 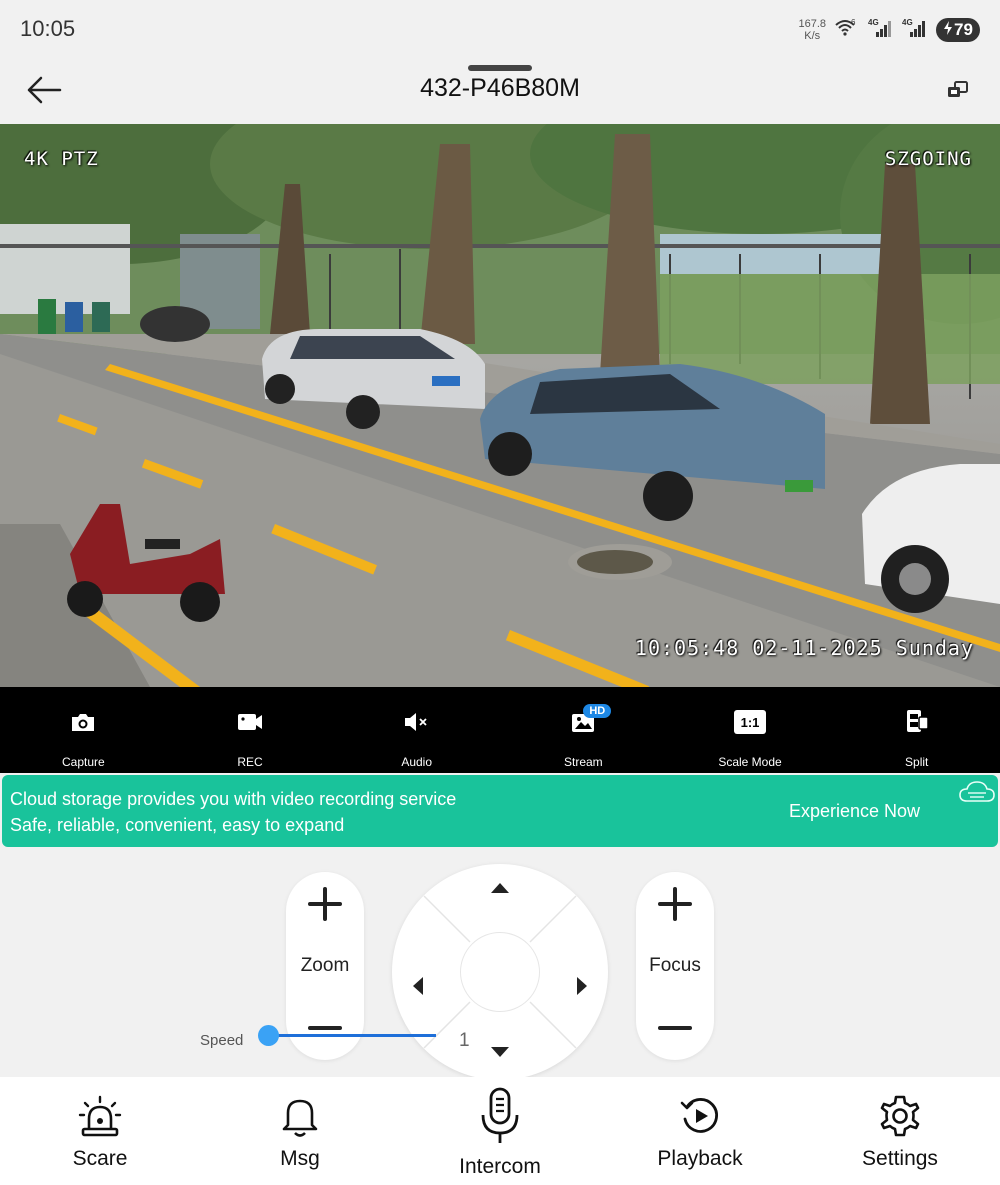 I want to click on playback-button: Playback, so click(x=700, y=1131).